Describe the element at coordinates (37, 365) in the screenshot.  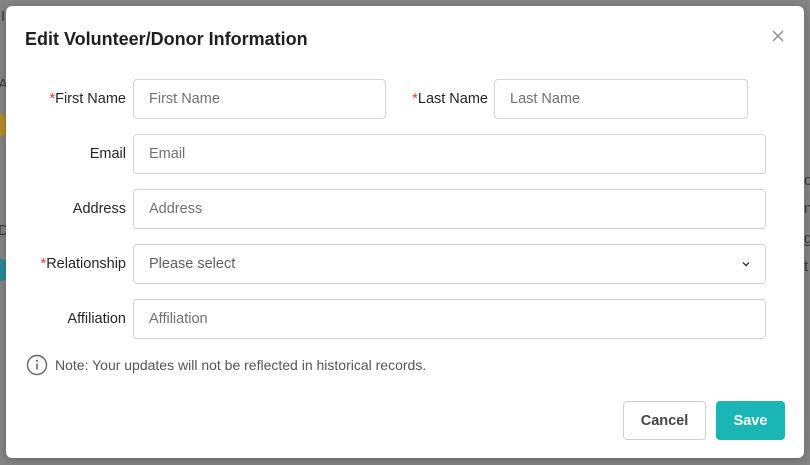
I see `info-icon` at that location.